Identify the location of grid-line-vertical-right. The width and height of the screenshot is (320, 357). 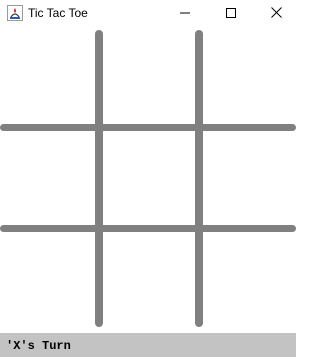
(199, 178).